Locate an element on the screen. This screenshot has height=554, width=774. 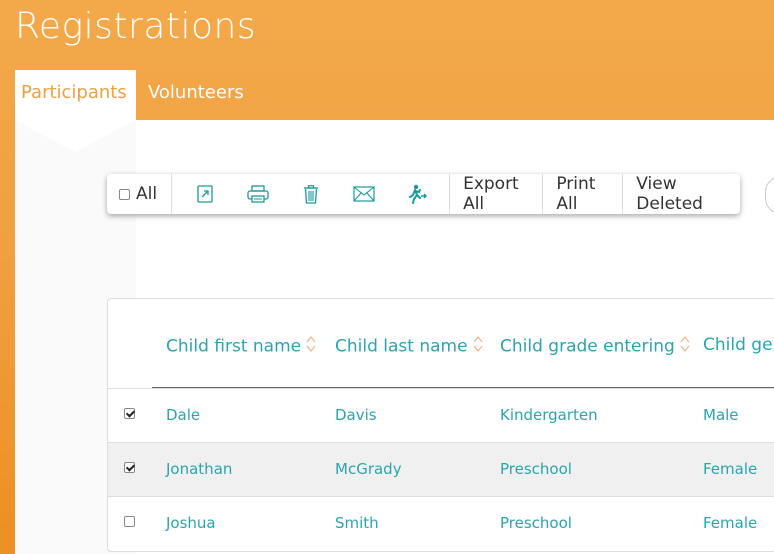
table-row: Dale Davis Kindergarten Male is located at coordinates (441, 415).